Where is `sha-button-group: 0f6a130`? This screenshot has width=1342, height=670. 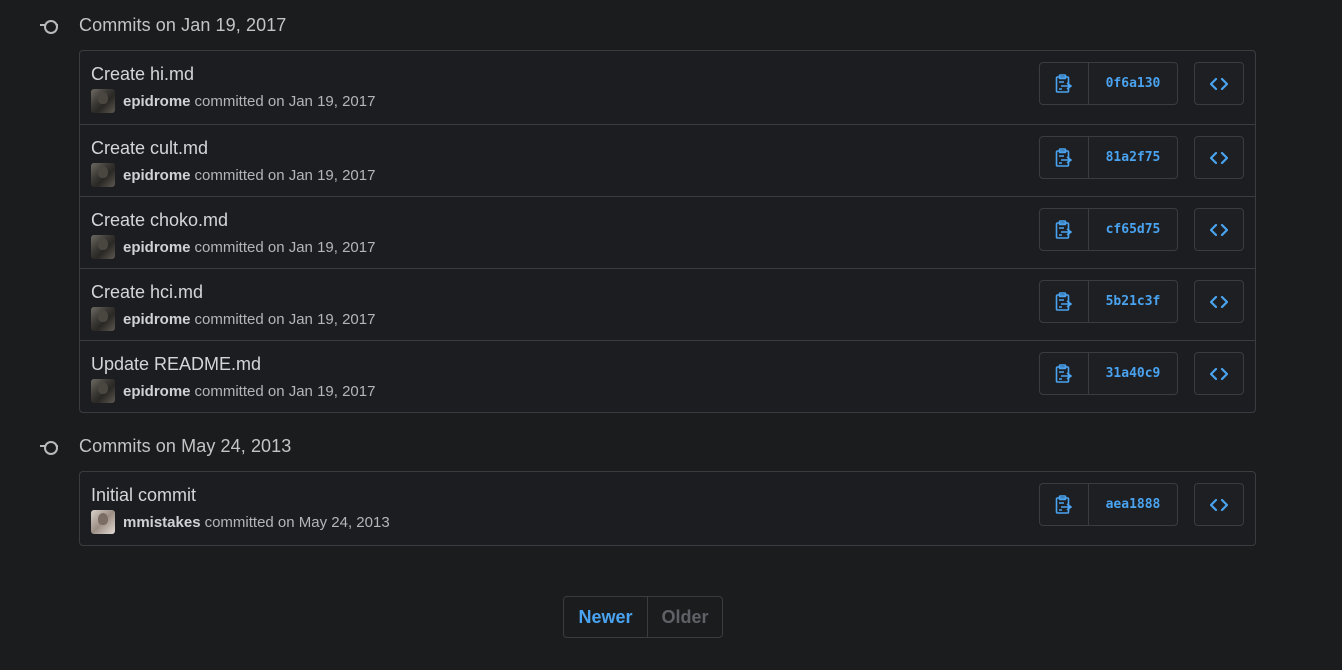
sha-button-group: 0f6a130 is located at coordinates (1108, 83).